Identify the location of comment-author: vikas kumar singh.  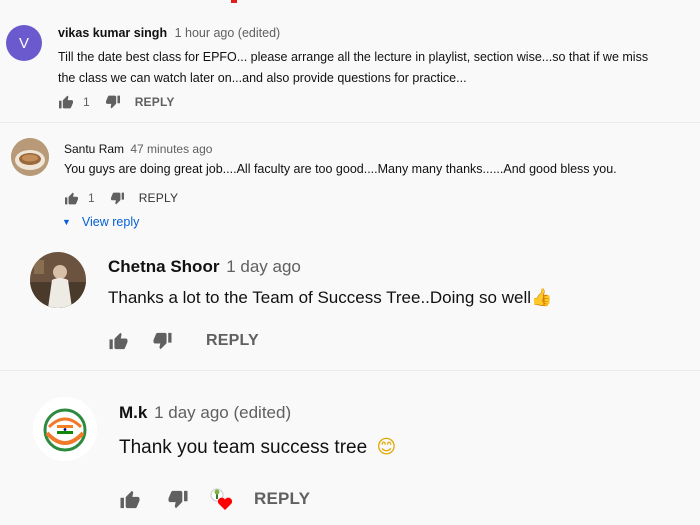
(112, 33).